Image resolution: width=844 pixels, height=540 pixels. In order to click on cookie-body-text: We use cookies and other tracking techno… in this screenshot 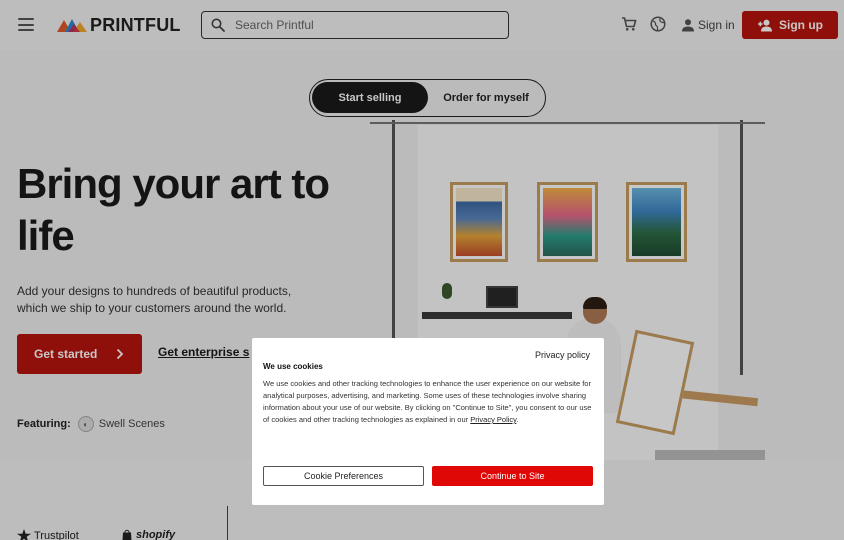, I will do `click(427, 401)`.